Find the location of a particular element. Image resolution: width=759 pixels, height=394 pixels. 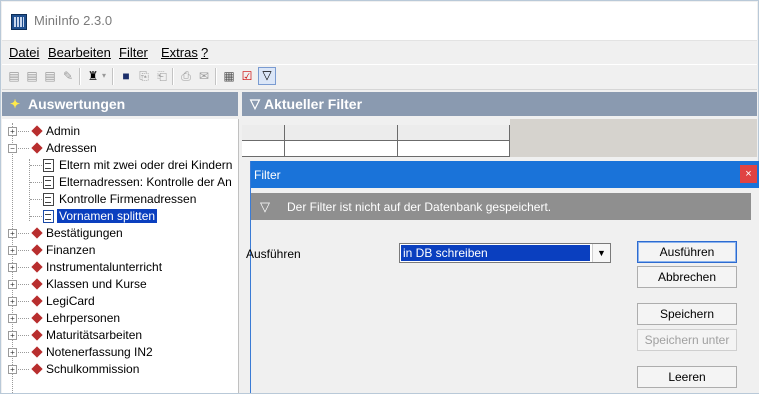

cancel-button: Abbrechen is located at coordinates (687, 277).